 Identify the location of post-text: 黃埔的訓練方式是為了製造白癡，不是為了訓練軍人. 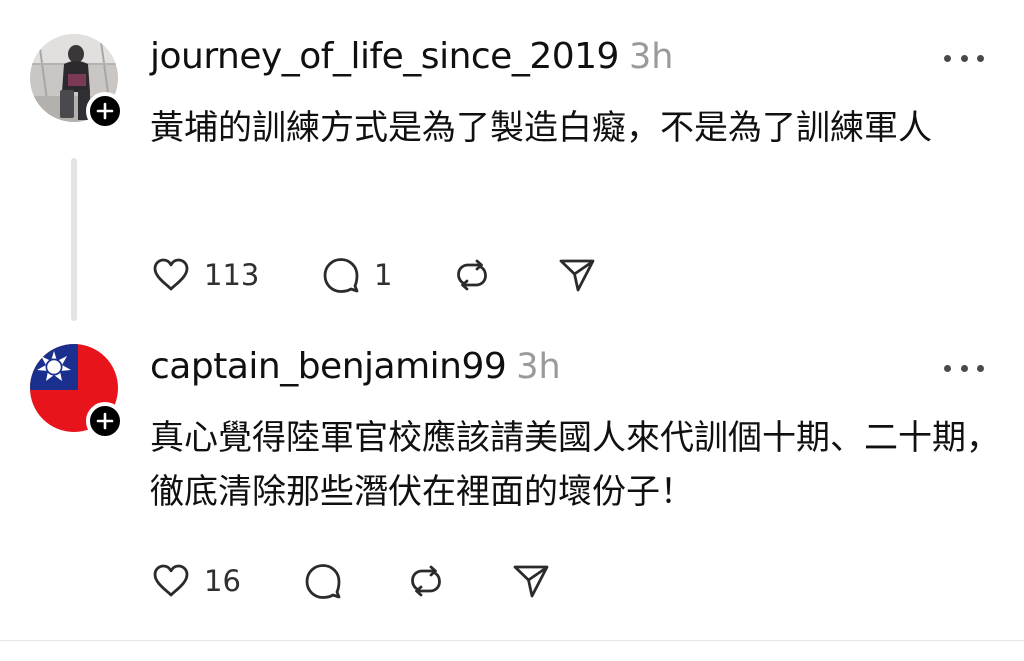
(541, 128).